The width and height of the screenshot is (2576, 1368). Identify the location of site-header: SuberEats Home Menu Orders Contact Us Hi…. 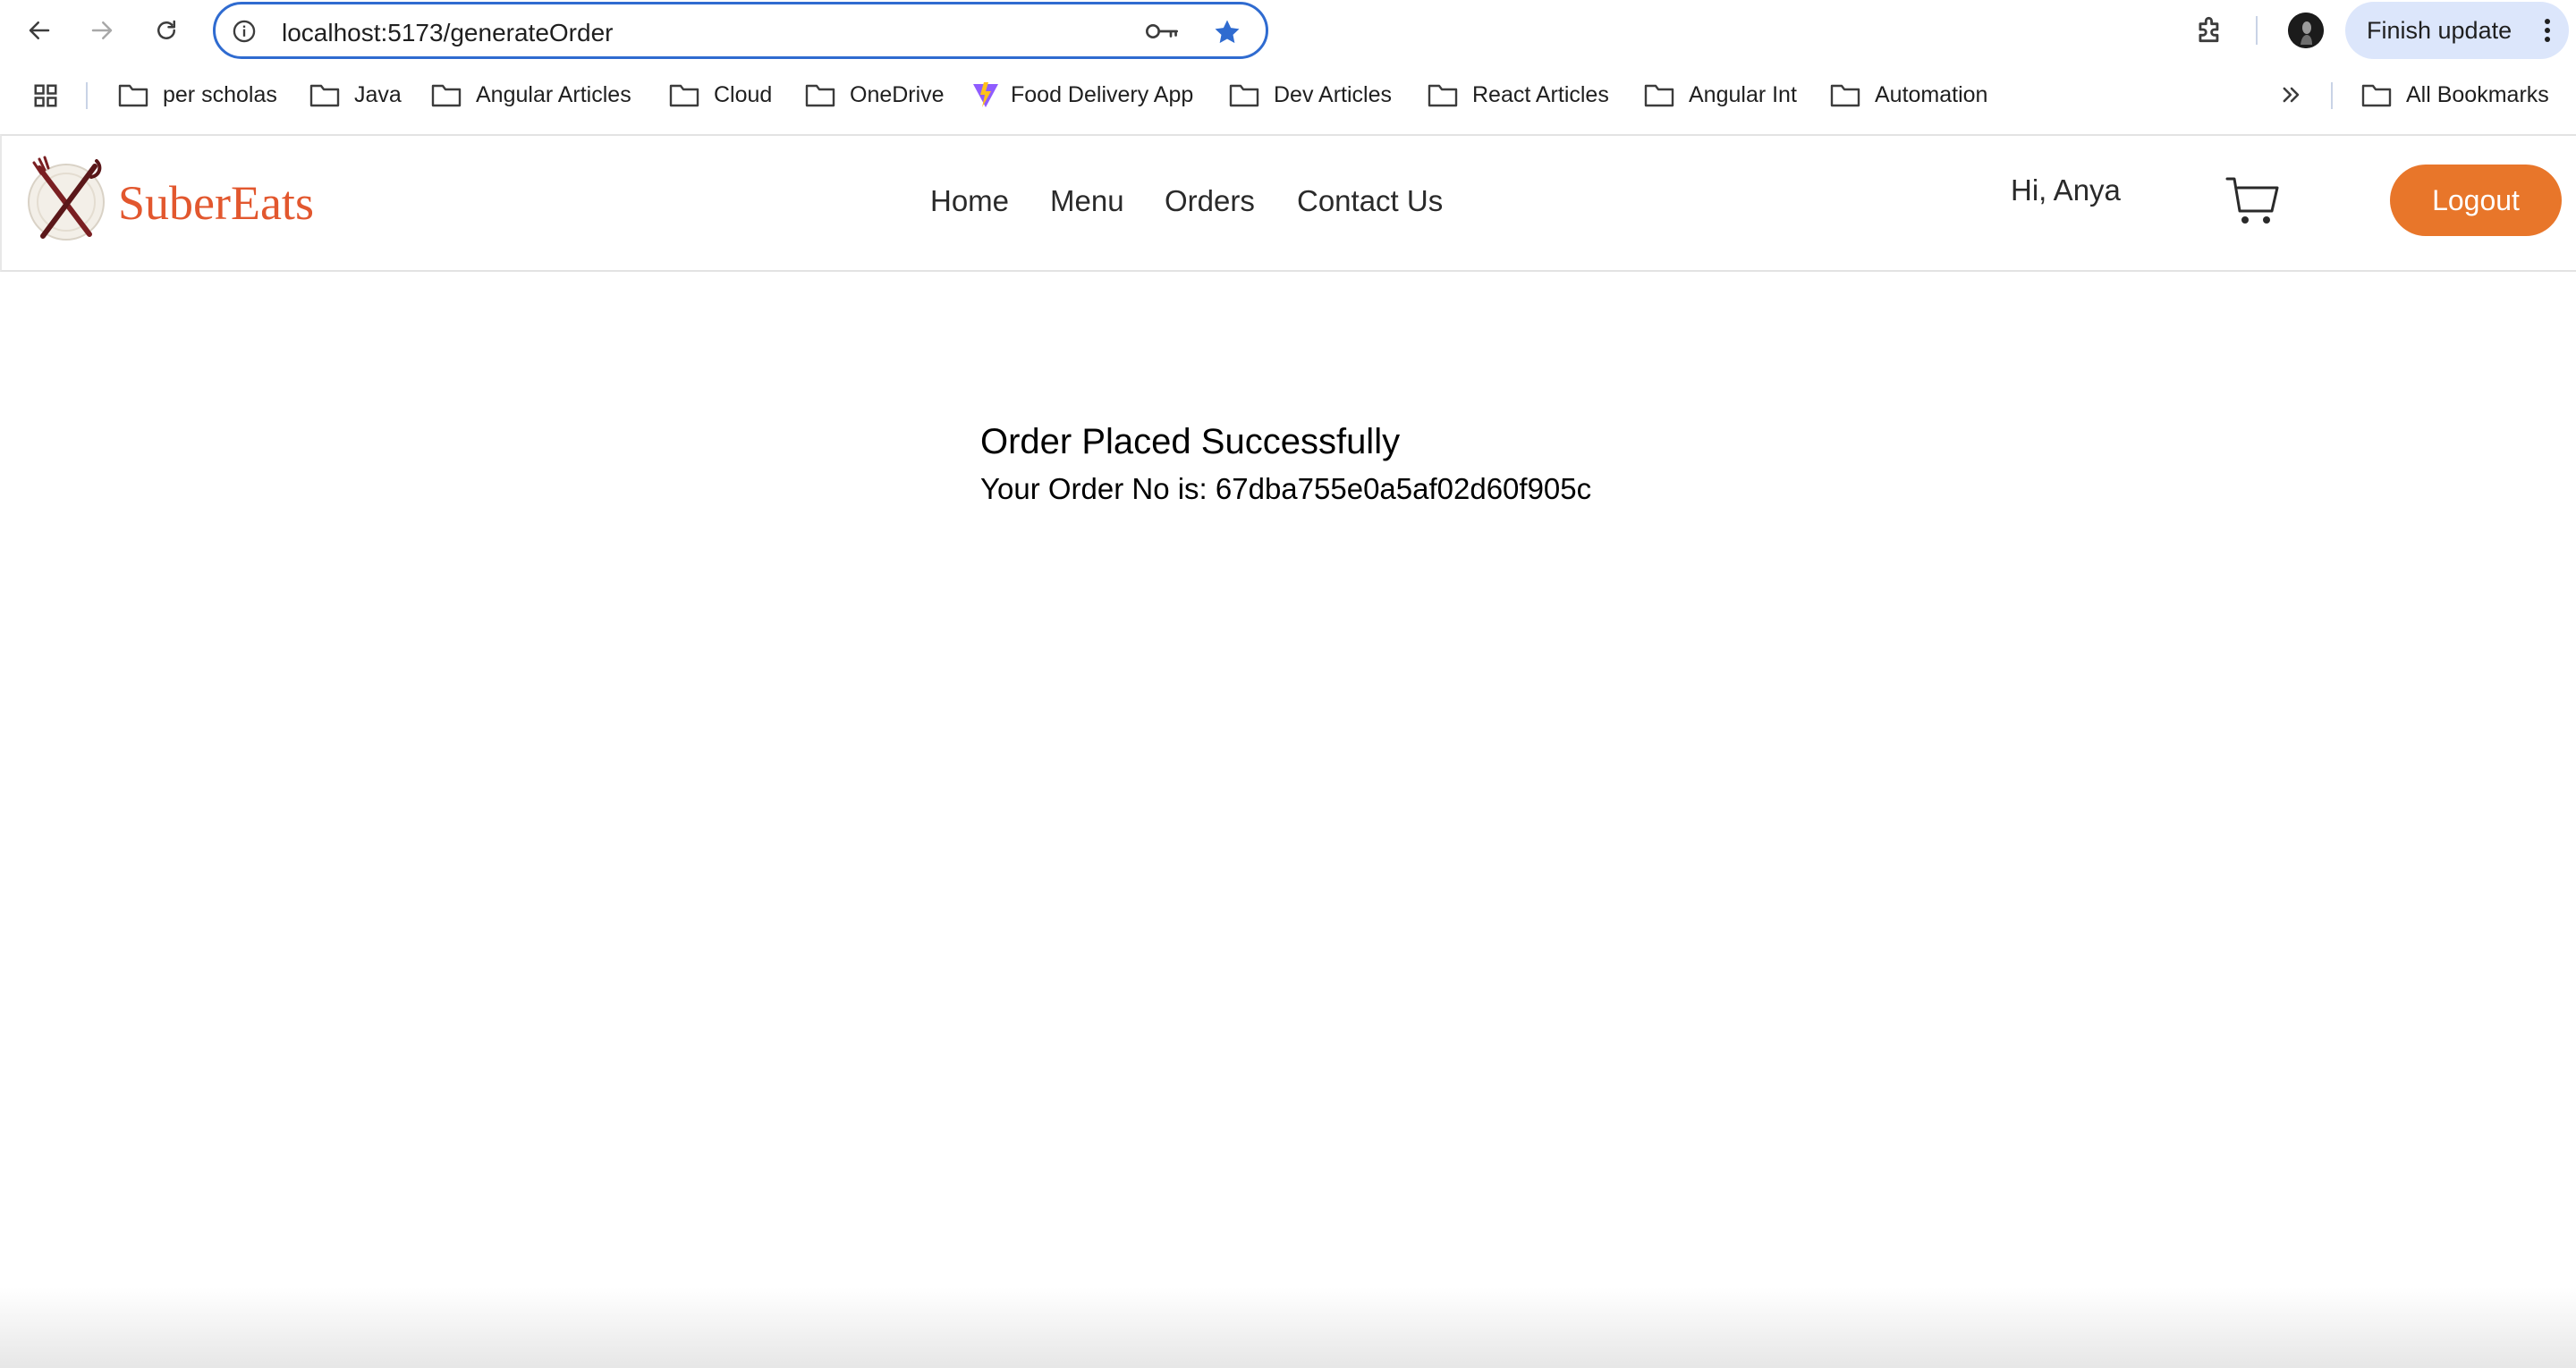
(1288, 203).